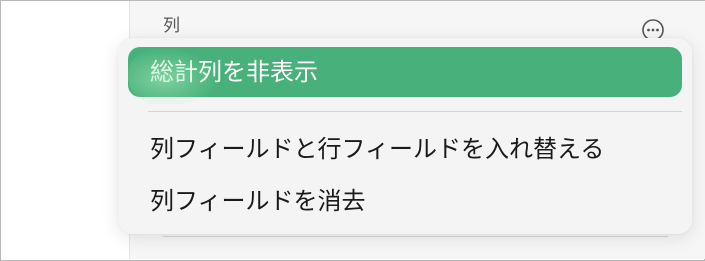  I want to click on panel-divider, so click(415, 236).